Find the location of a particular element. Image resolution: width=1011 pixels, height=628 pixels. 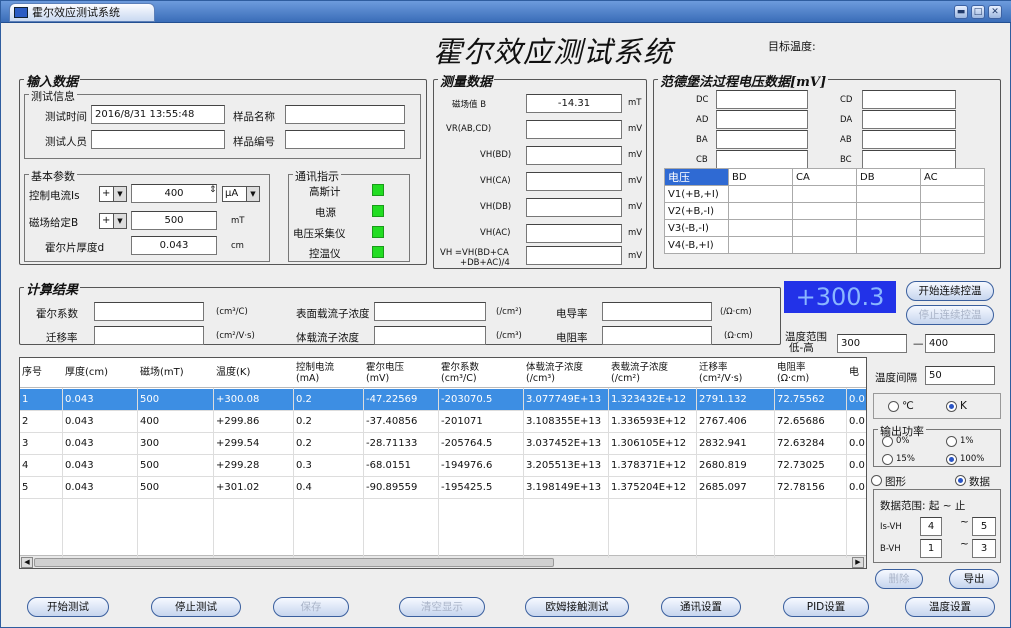

power-1-radio is located at coordinates (951, 441).